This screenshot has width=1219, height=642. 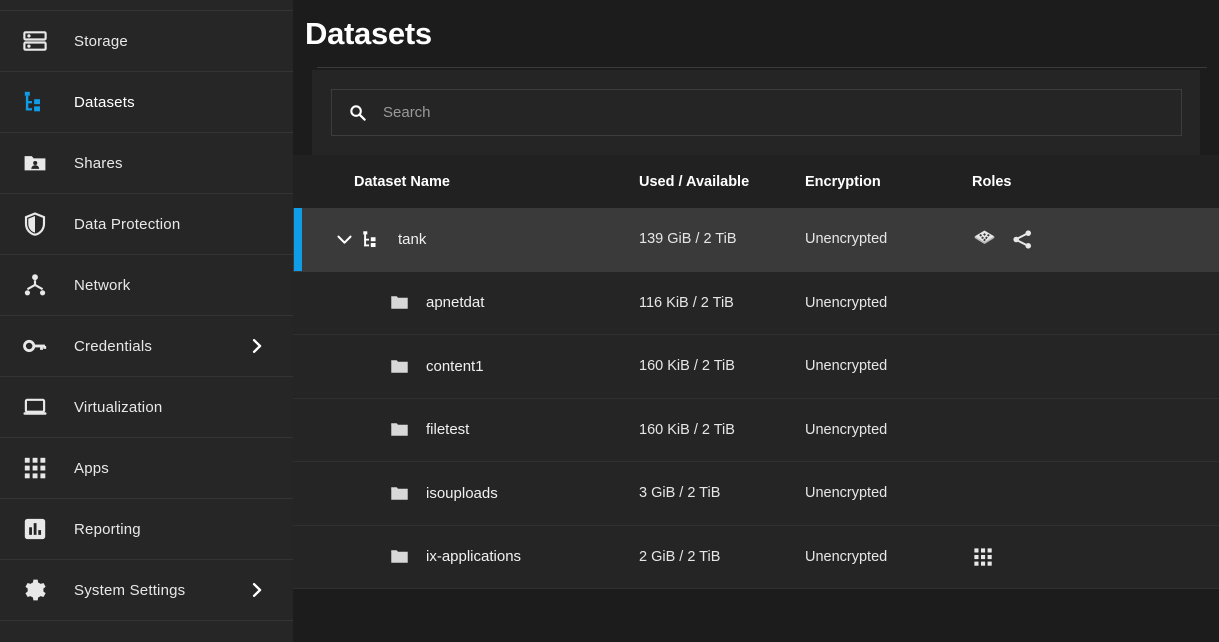 I want to click on gear-icon, so click(x=35, y=590).